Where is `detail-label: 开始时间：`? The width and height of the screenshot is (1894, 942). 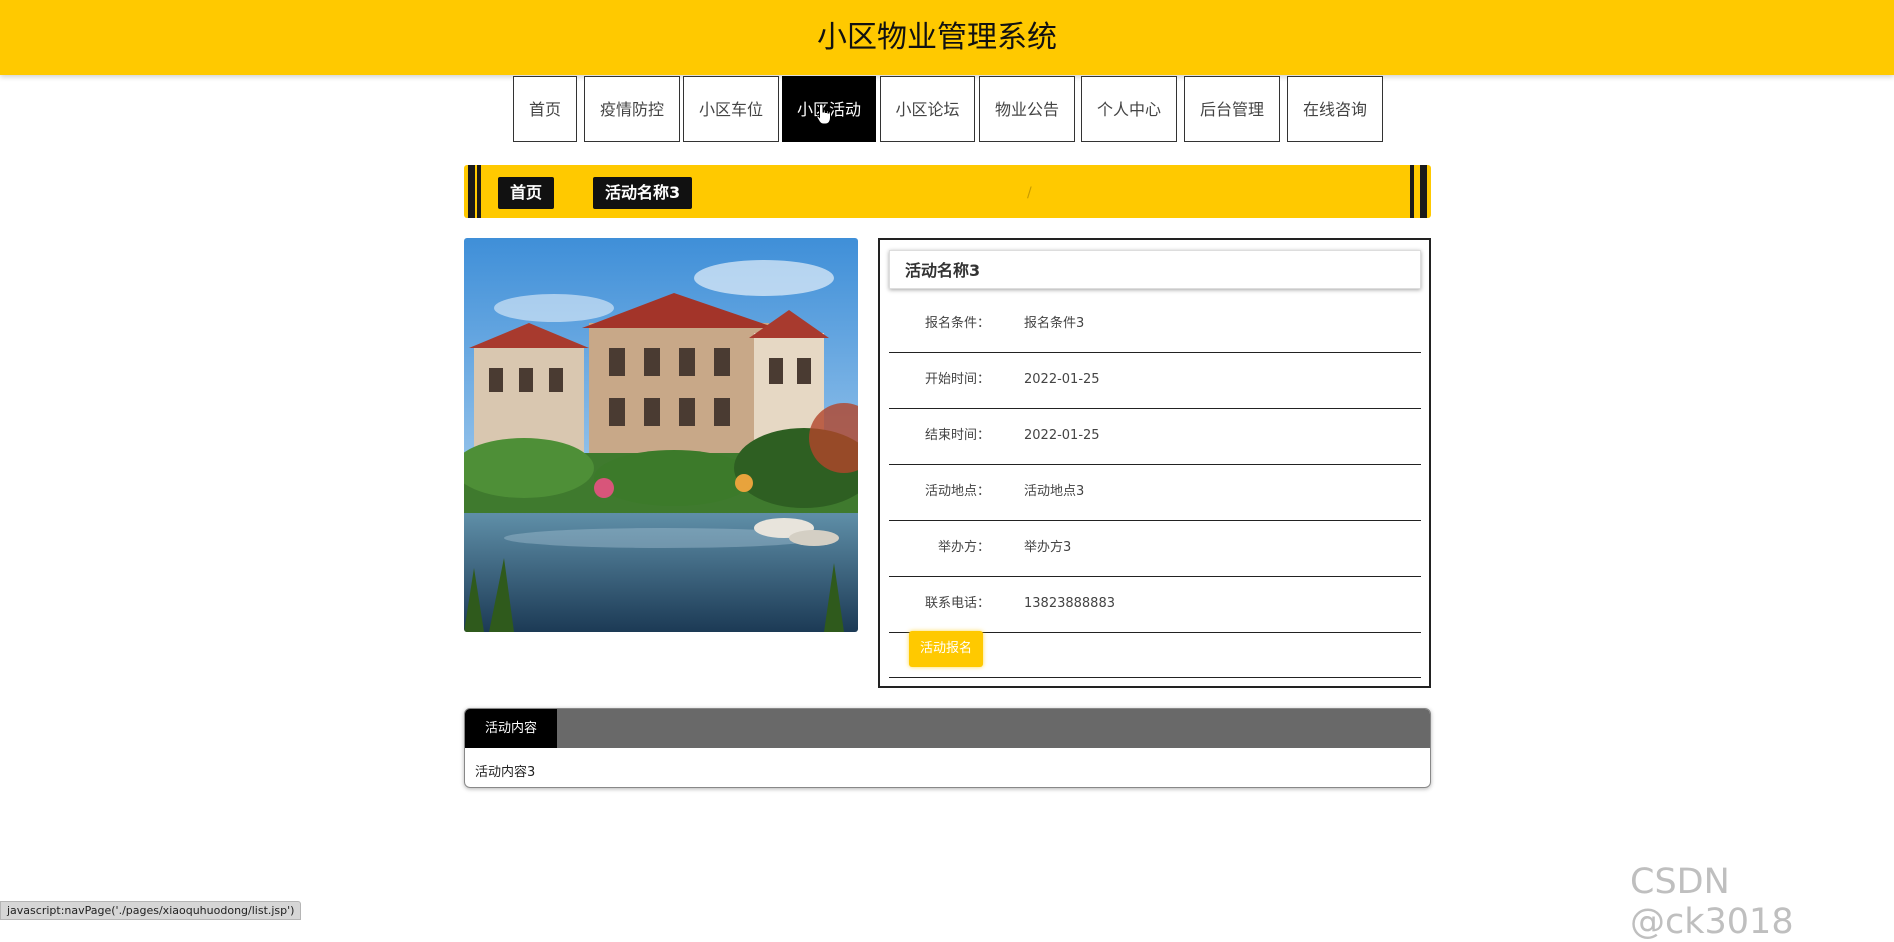
detail-label: 开始时间： is located at coordinates (957, 379).